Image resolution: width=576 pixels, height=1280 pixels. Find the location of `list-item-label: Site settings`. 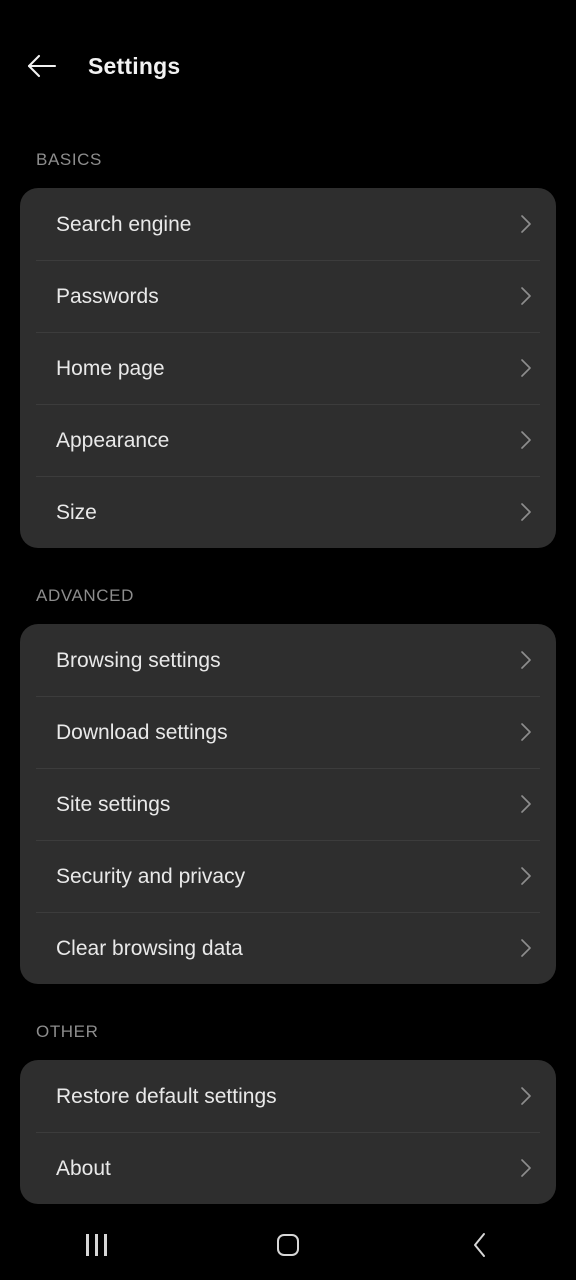

list-item-label: Site settings is located at coordinates (113, 804).